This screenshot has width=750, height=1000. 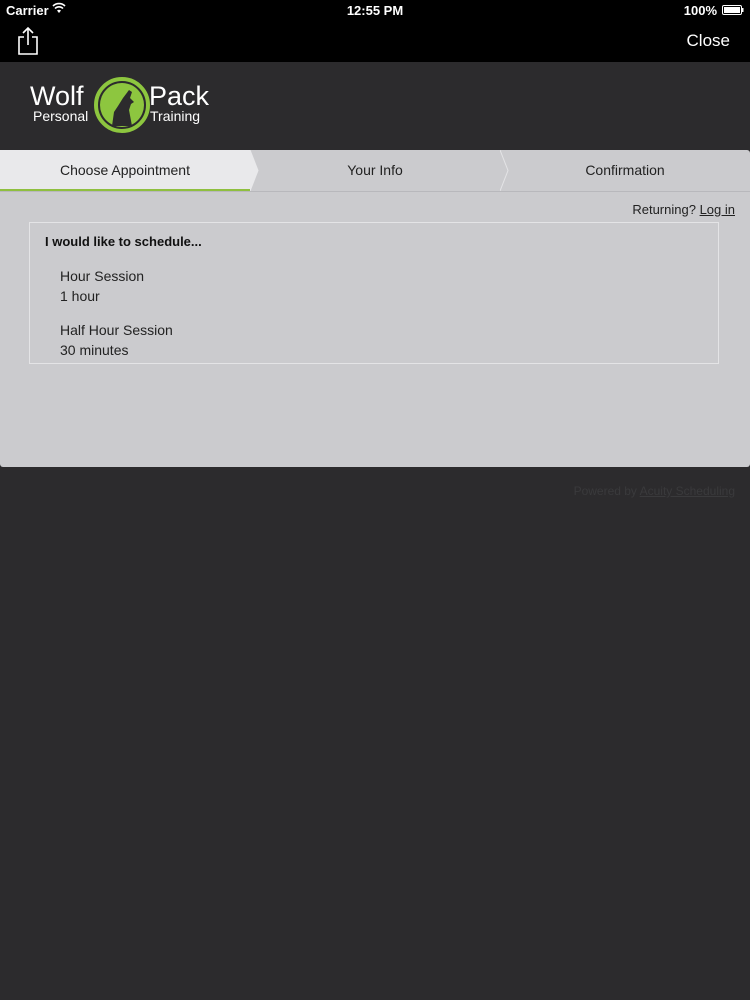 What do you see at coordinates (102, 276) in the screenshot?
I see `appointment-name: Hour Session` at bounding box center [102, 276].